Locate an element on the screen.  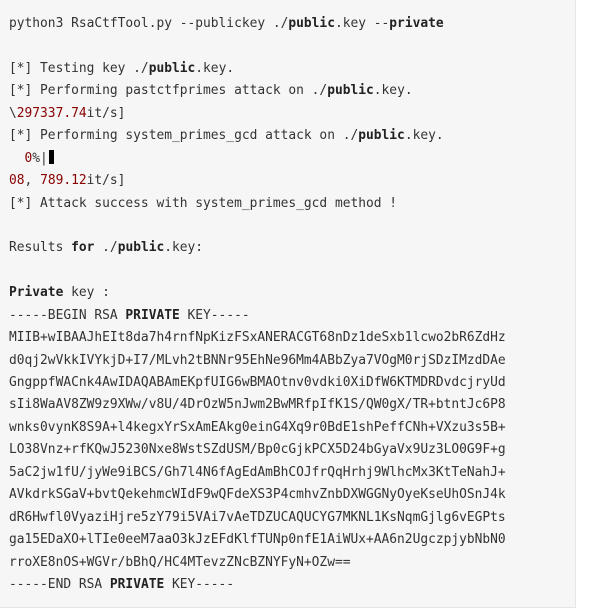
testing-key-line: [*] Testing key ./public.key. is located at coordinates (122, 68).